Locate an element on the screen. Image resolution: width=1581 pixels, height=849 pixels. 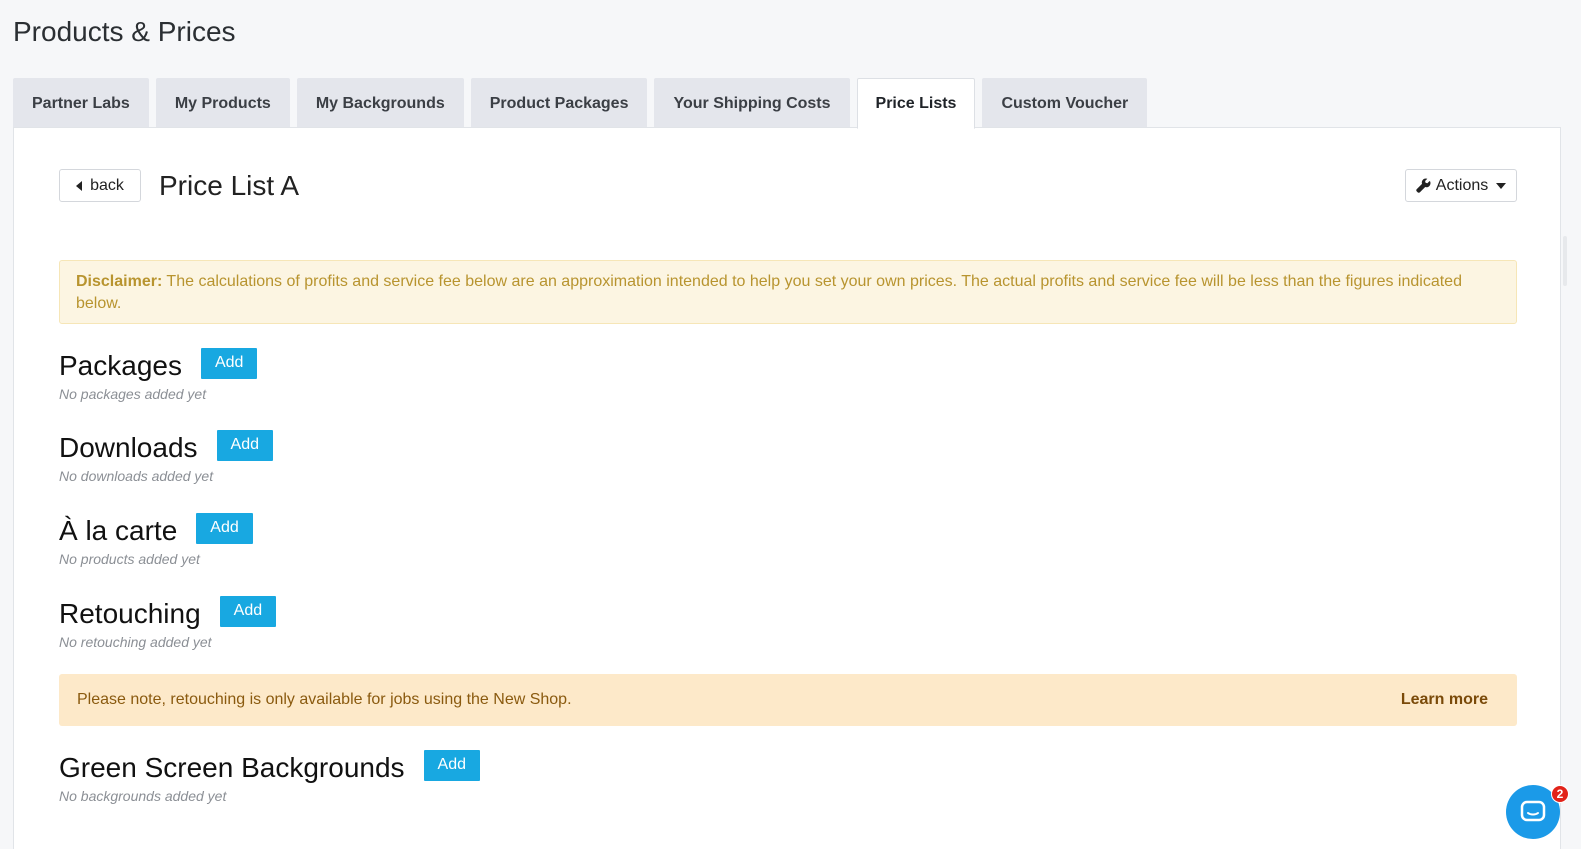
add-package-button: Add is located at coordinates (229, 363).